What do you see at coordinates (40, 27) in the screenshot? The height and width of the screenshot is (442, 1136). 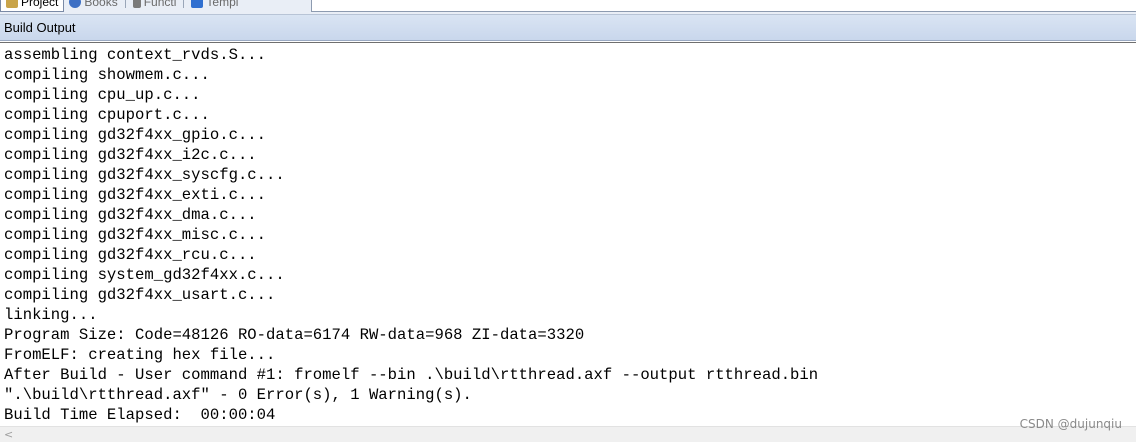 I see `panel-title: Build Output` at bounding box center [40, 27].